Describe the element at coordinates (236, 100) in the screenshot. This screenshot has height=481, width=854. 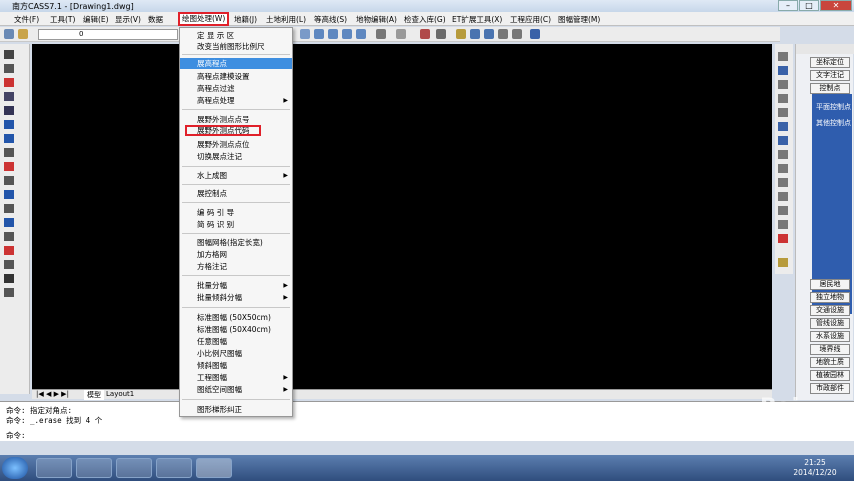
I see `menu-item-elevation-processing: 高程点处理 ▶` at that location.